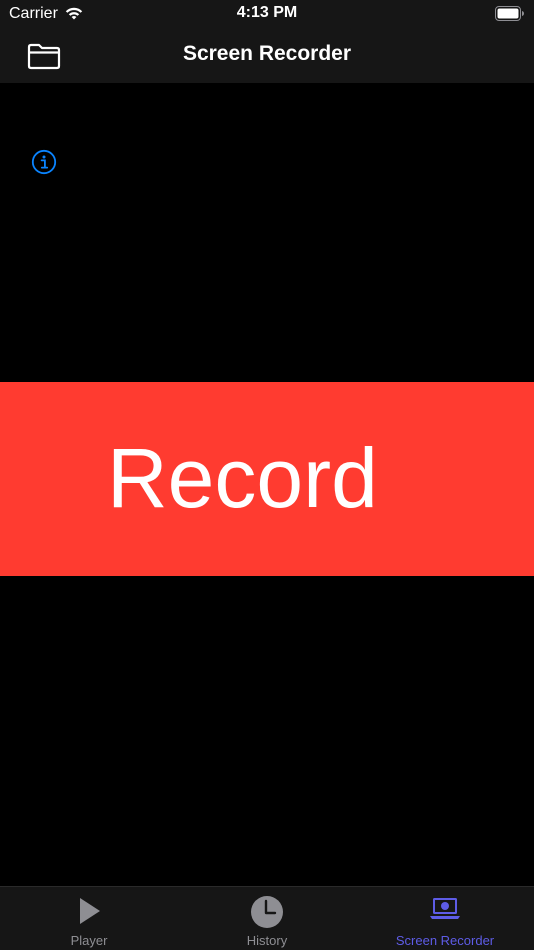  I want to click on screen-recorder-icon, so click(445, 908).